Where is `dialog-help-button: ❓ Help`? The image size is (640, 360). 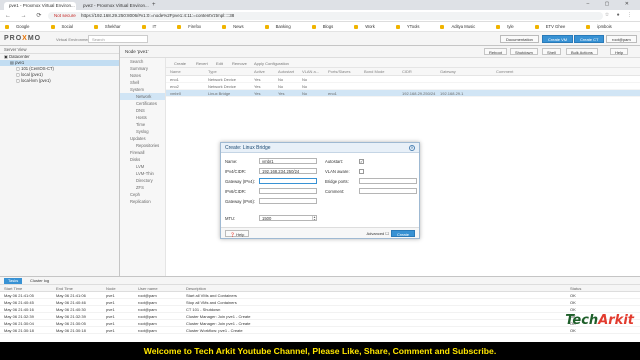
dialog-help-button: ❓ Help is located at coordinates (237, 233).